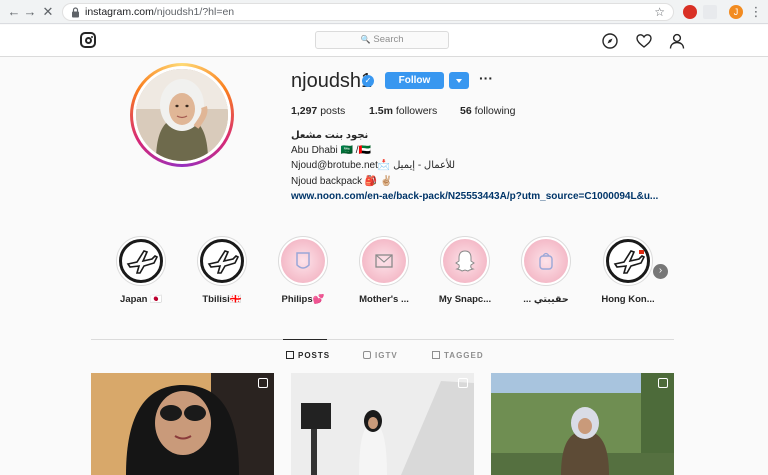 The width and height of the screenshot is (768, 475). What do you see at coordinates (14, 12) in the screenshot?
I see `back-icon: ←` at bounding box center [14, 12].